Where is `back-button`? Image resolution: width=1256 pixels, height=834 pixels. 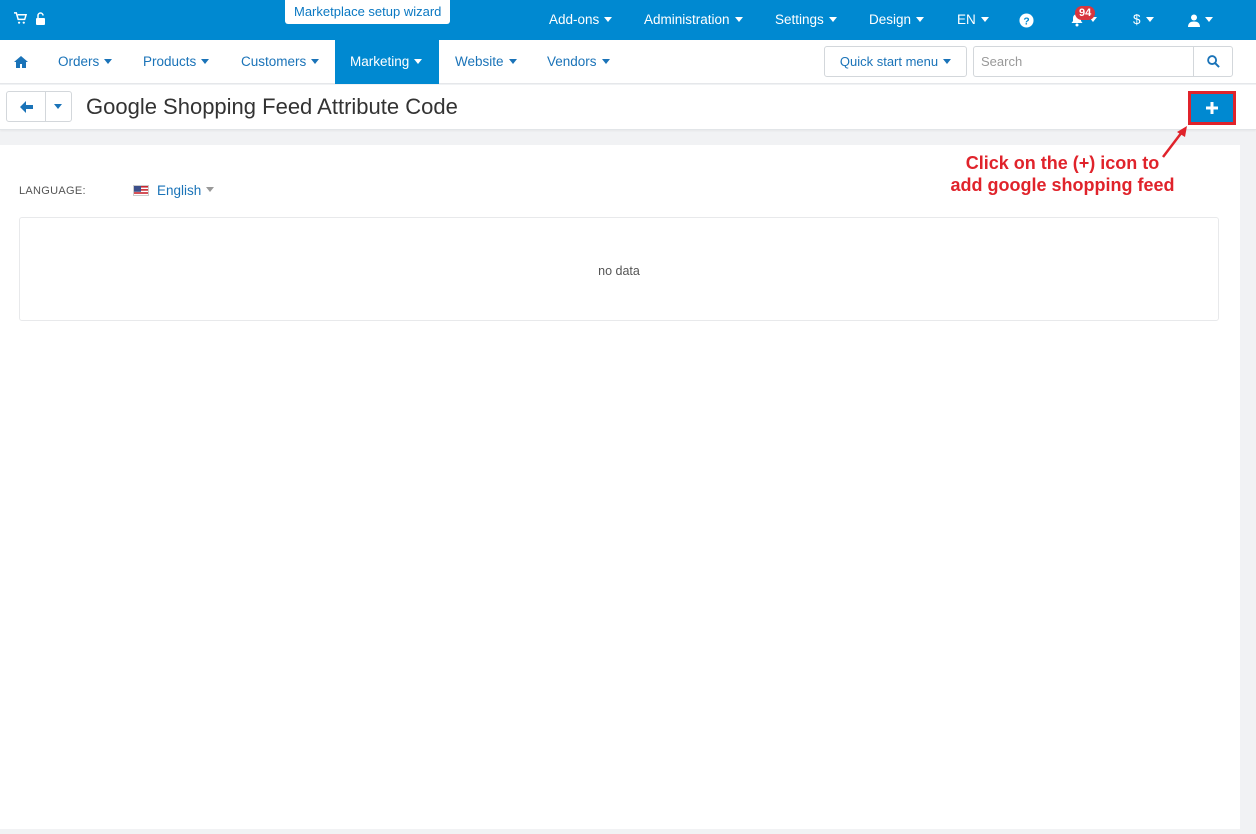
back-button is located at coordinates (26, 106).